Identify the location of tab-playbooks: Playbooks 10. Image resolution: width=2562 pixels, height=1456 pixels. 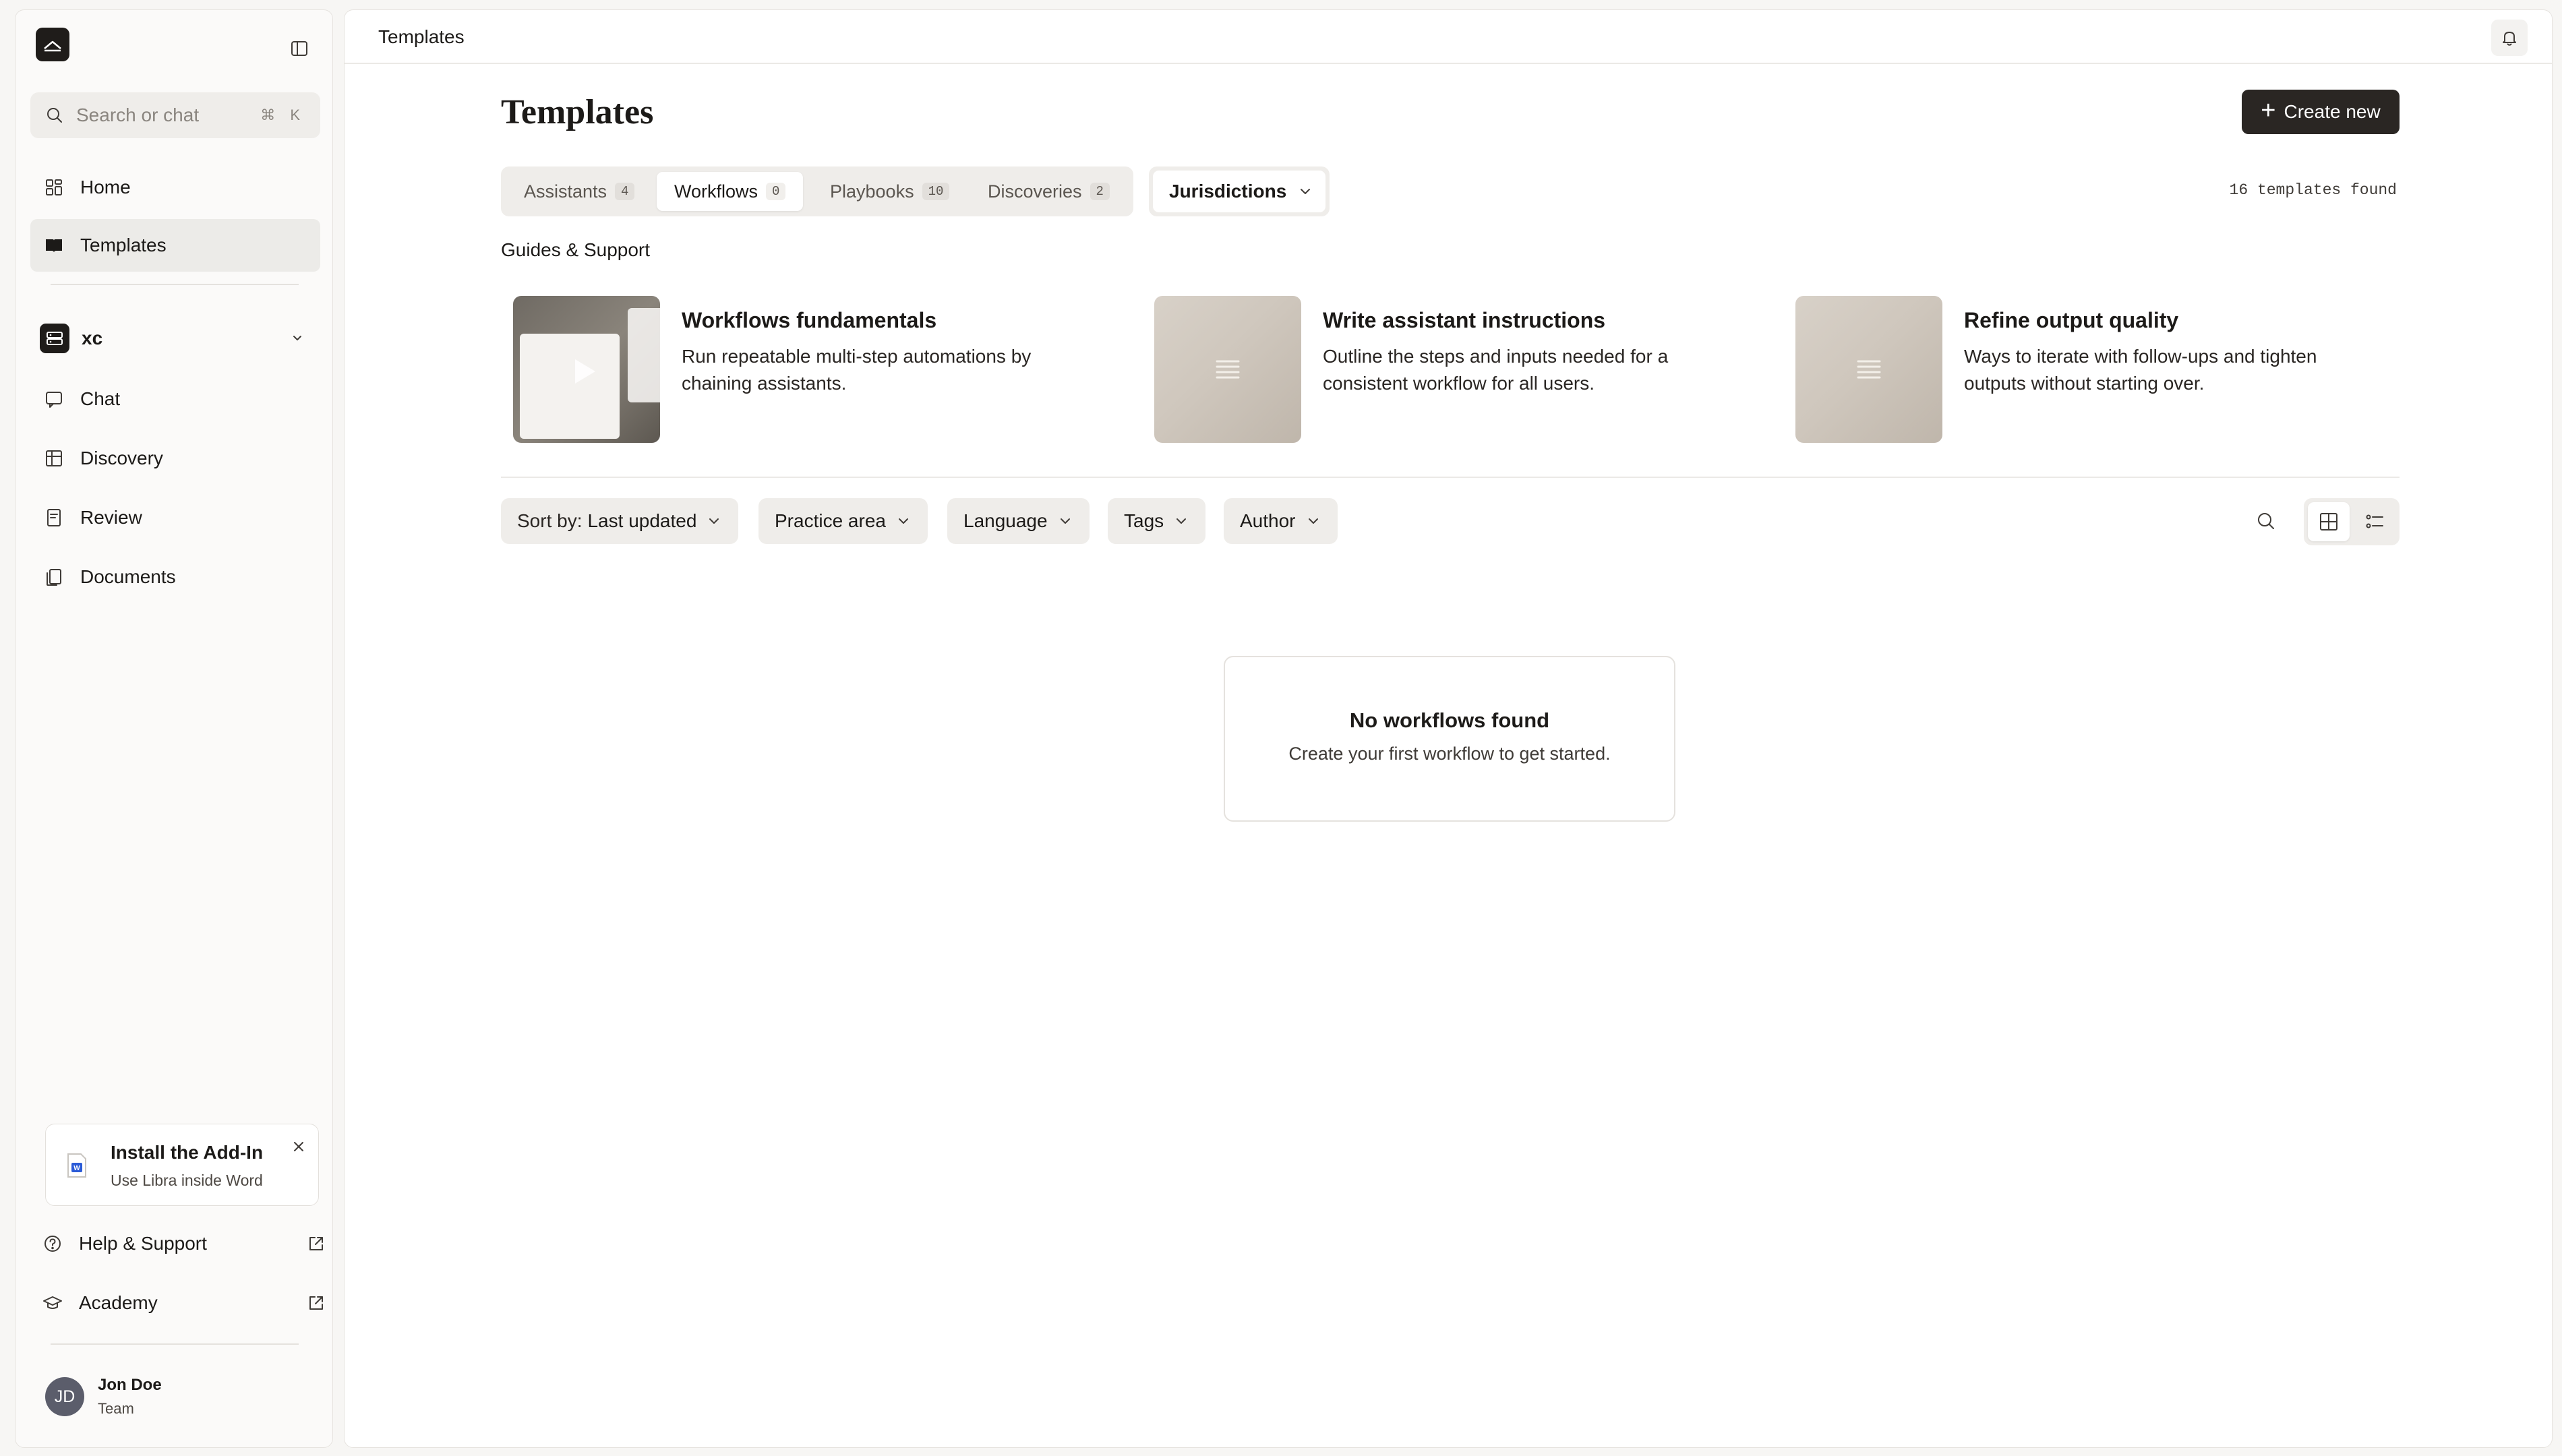
(890, 191).